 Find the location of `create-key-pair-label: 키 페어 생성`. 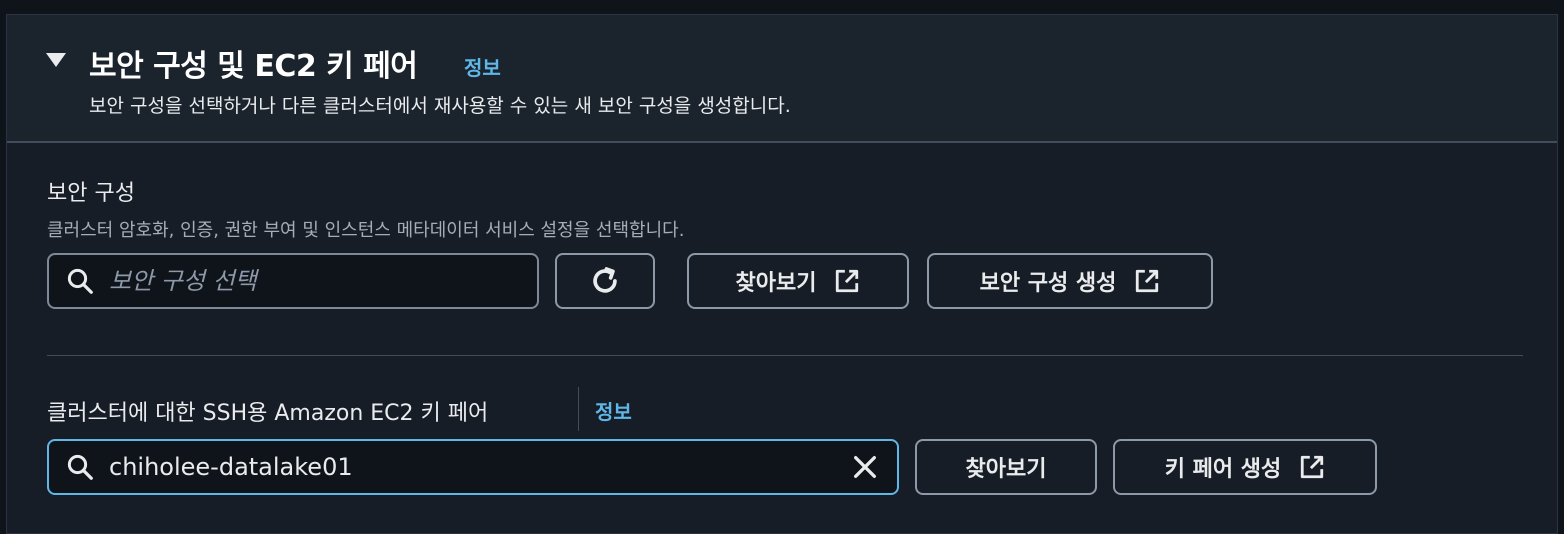

create-key-pair-label: 키 페어 생성 is located at coordinates (1223, 469).